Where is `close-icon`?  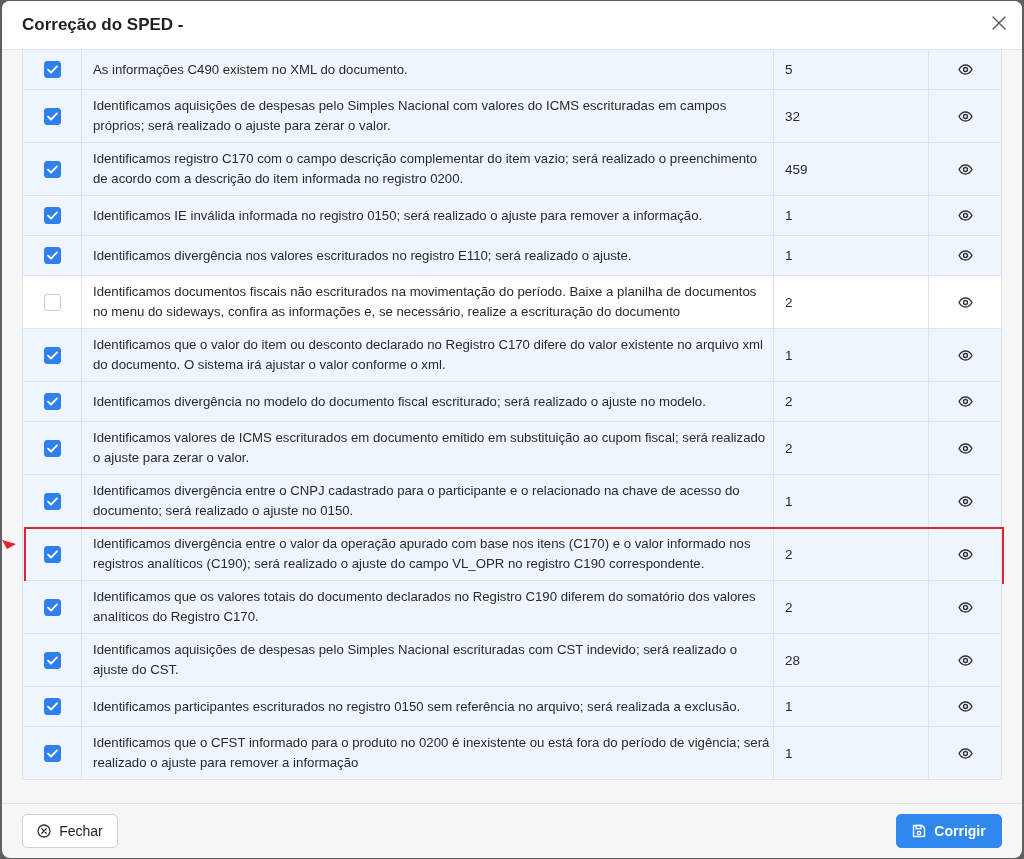 close-icon is located at coordinates (999, 23).